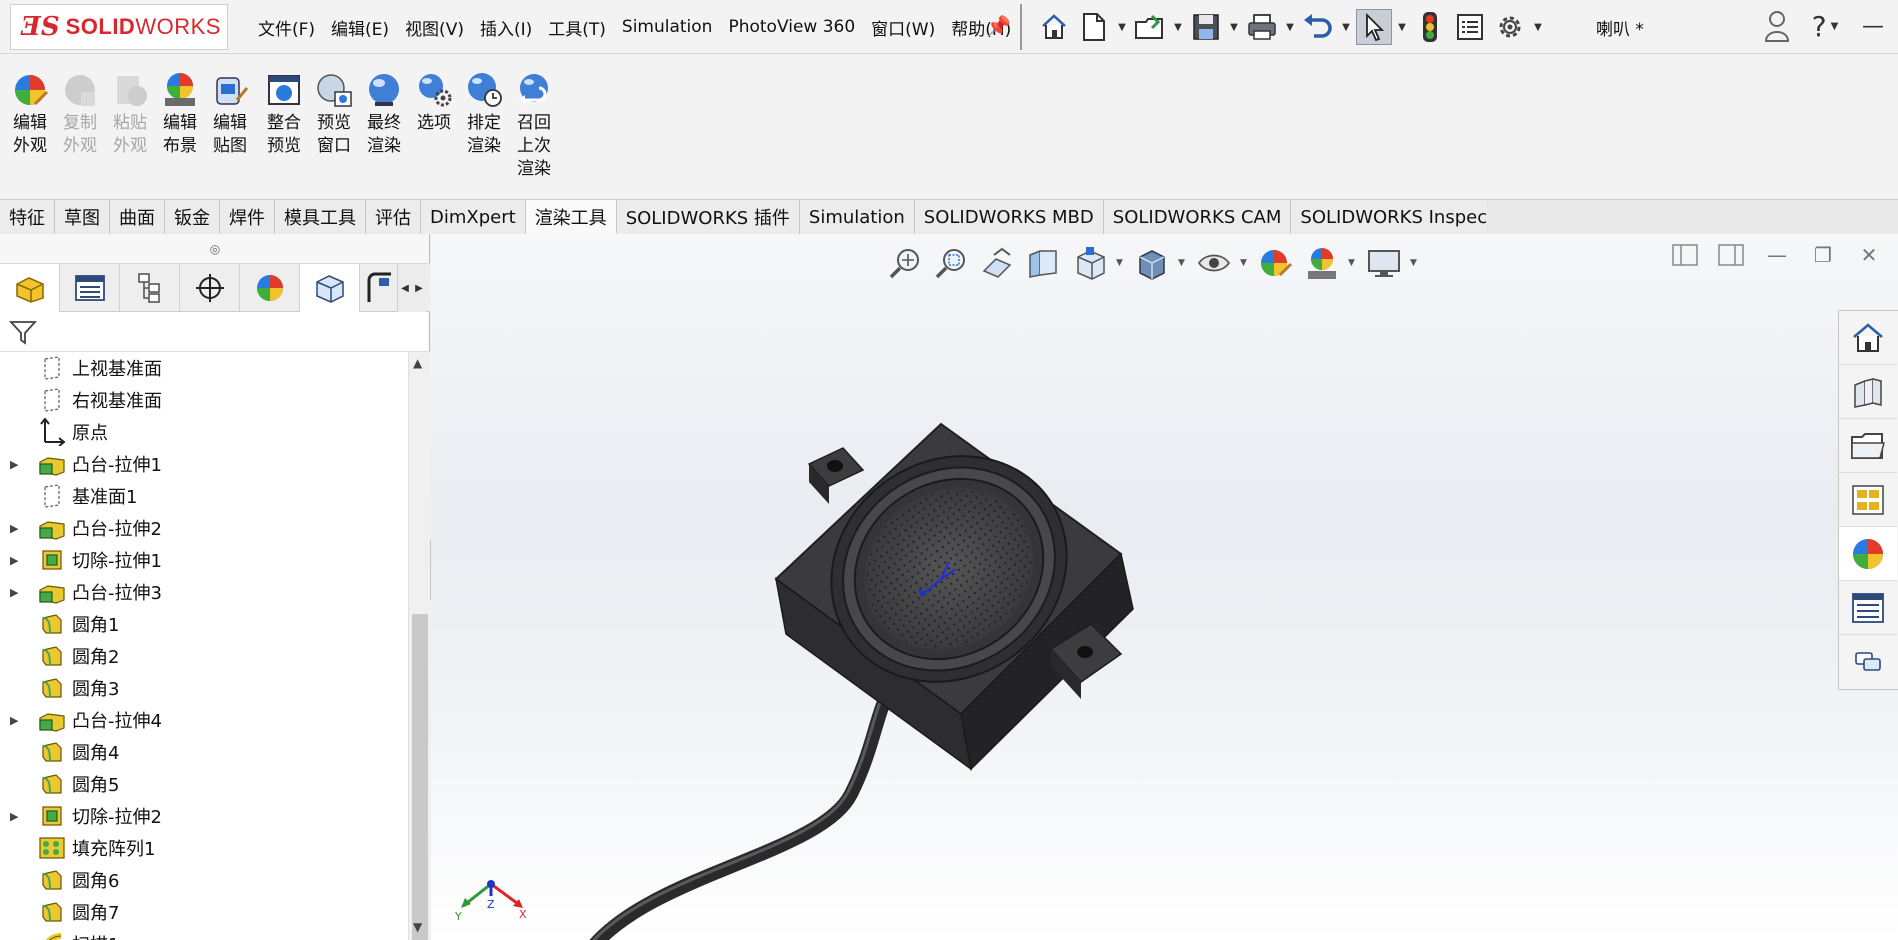 The height and width of the screenshot is (940, 1898). I want to click on tab-4: 焊件, so click(247, 217).